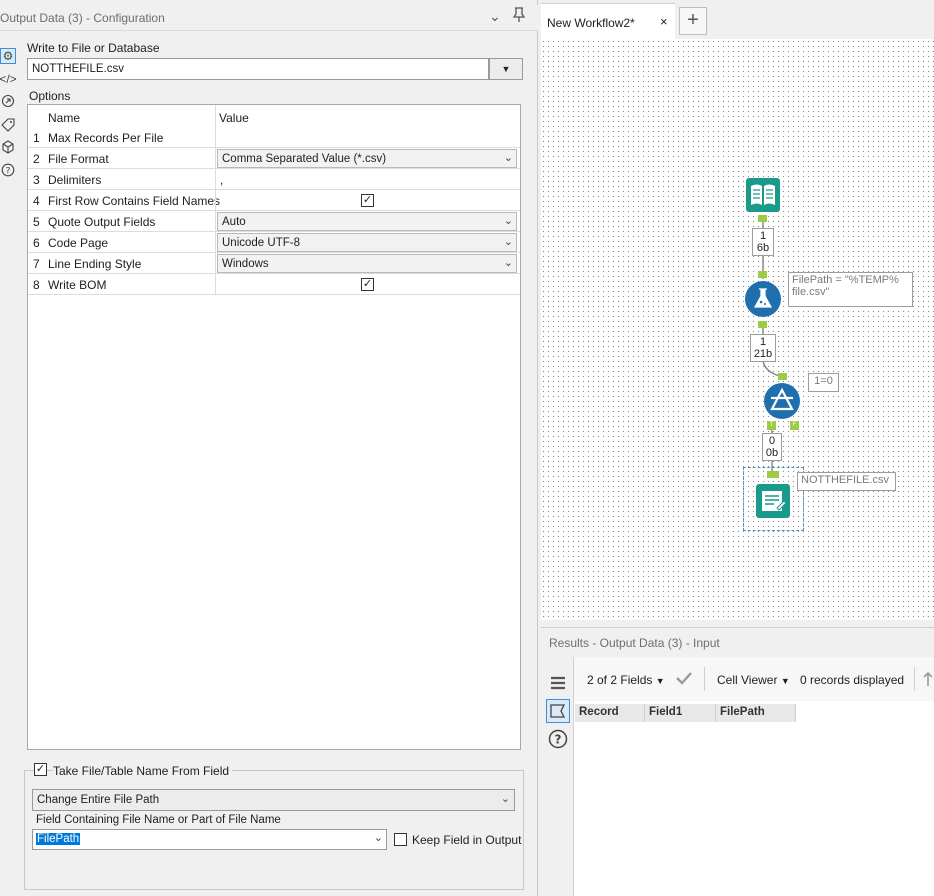 The height and width of the screenshot is (896, 934). Describe the element at coordinates (273, 800) in the screenshot. I see `change-file-path-select: Change Entire File Path ⌄` at that location.